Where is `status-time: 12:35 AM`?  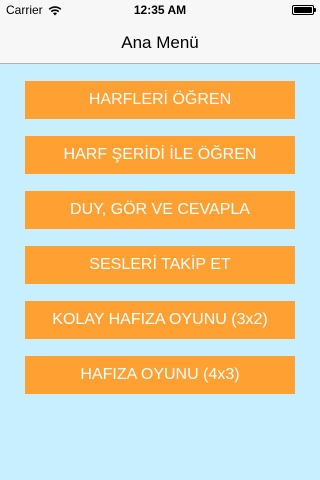 status-time: 12:35 AM is located at coordinates (160, 10).